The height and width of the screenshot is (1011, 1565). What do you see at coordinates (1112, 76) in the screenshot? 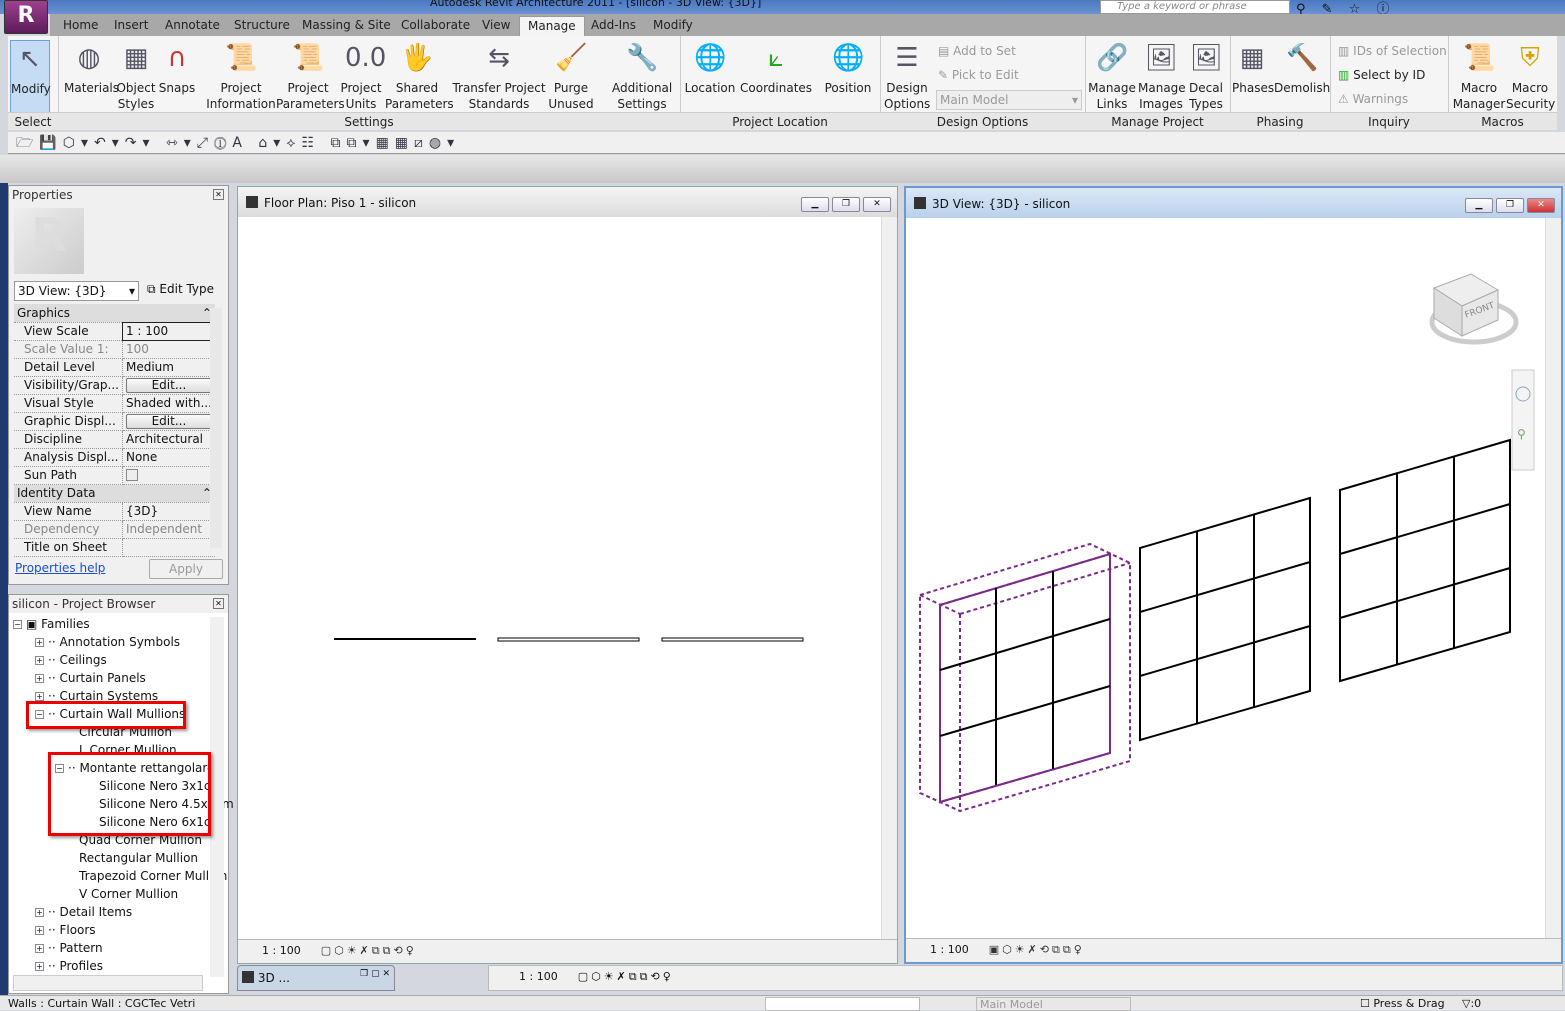
I see `manage-links-button: 🔗 Manage Links` at bounding box center [1112, 76].